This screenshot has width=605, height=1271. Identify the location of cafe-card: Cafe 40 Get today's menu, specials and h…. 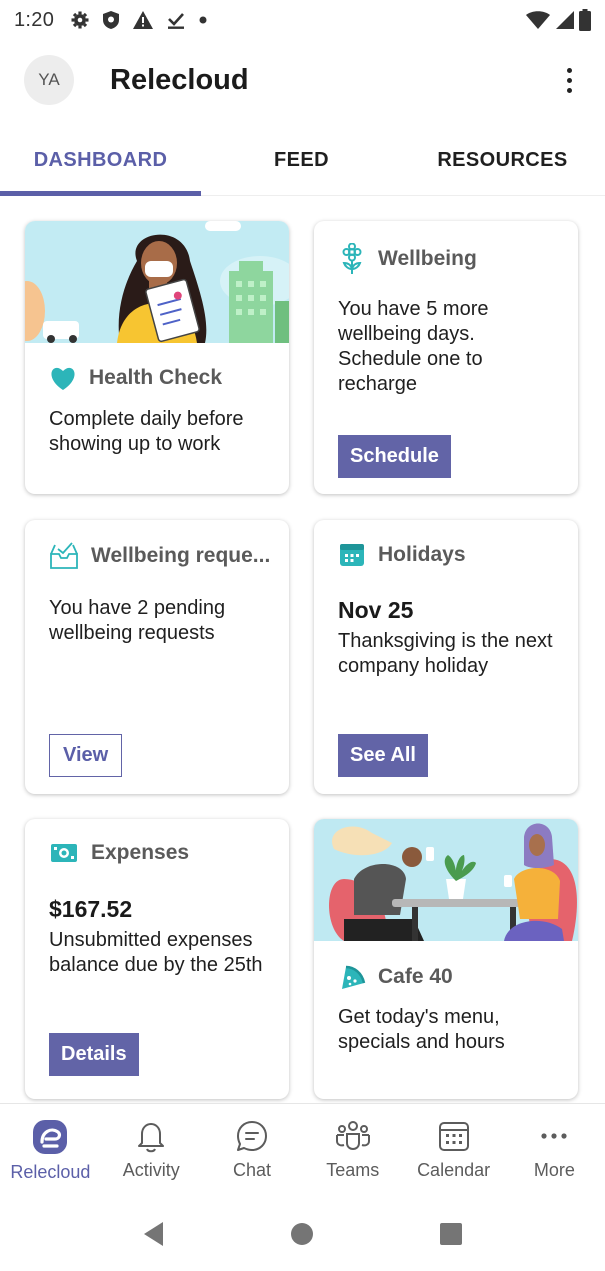
(446, 959).